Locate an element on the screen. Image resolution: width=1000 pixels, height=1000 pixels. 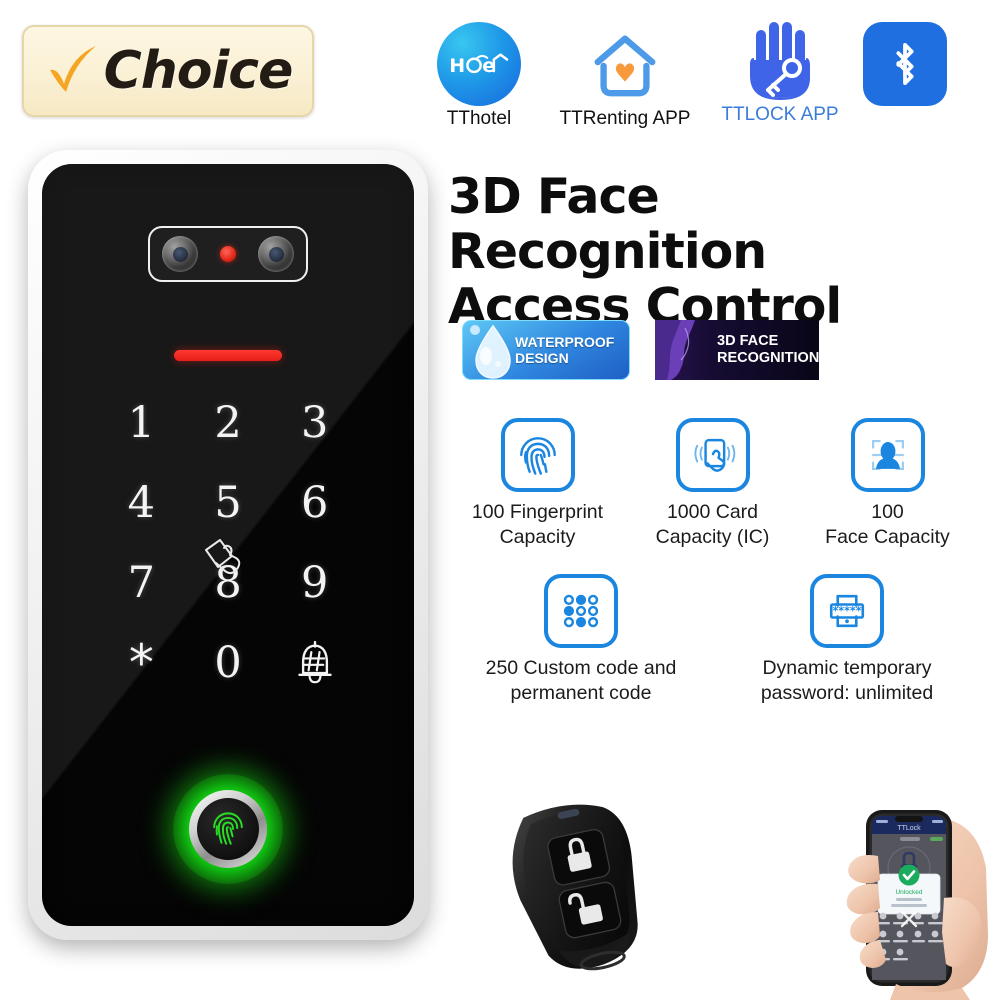
key-1: 1 is located at coordinates (141, 423).